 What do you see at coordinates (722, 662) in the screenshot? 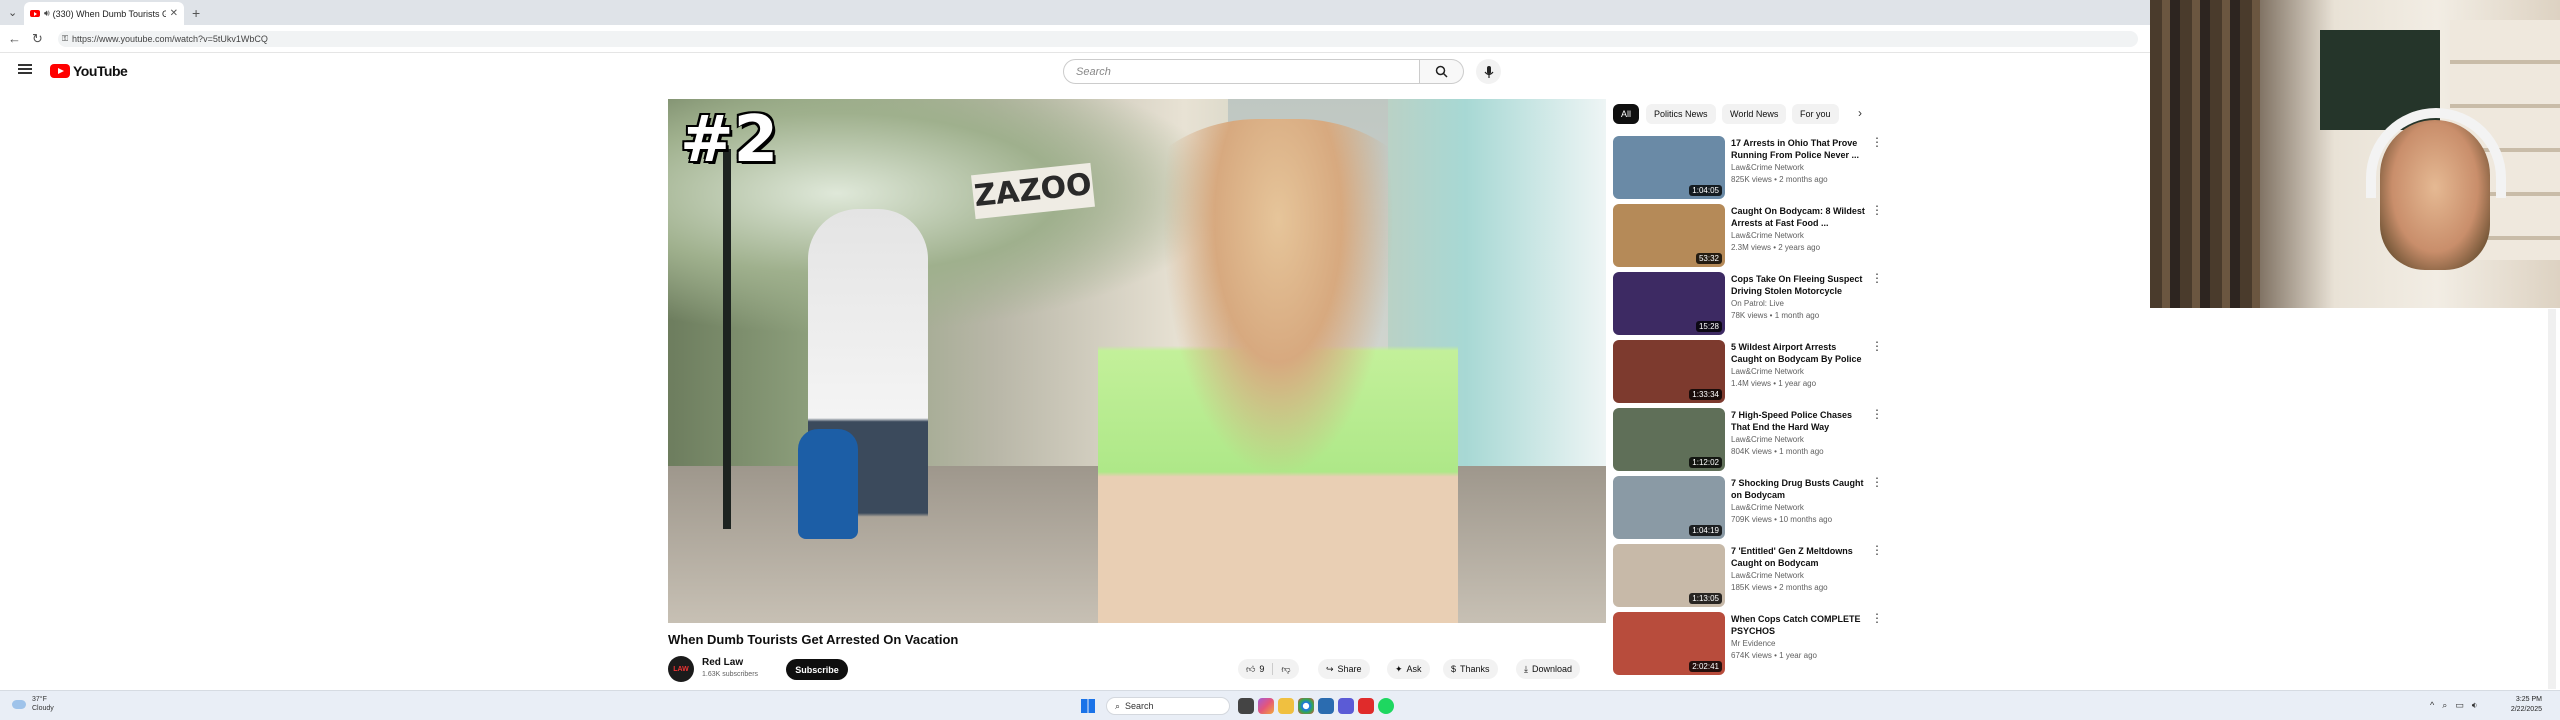
I see `channel-name: Red Law` at bounding box center [722, 662].